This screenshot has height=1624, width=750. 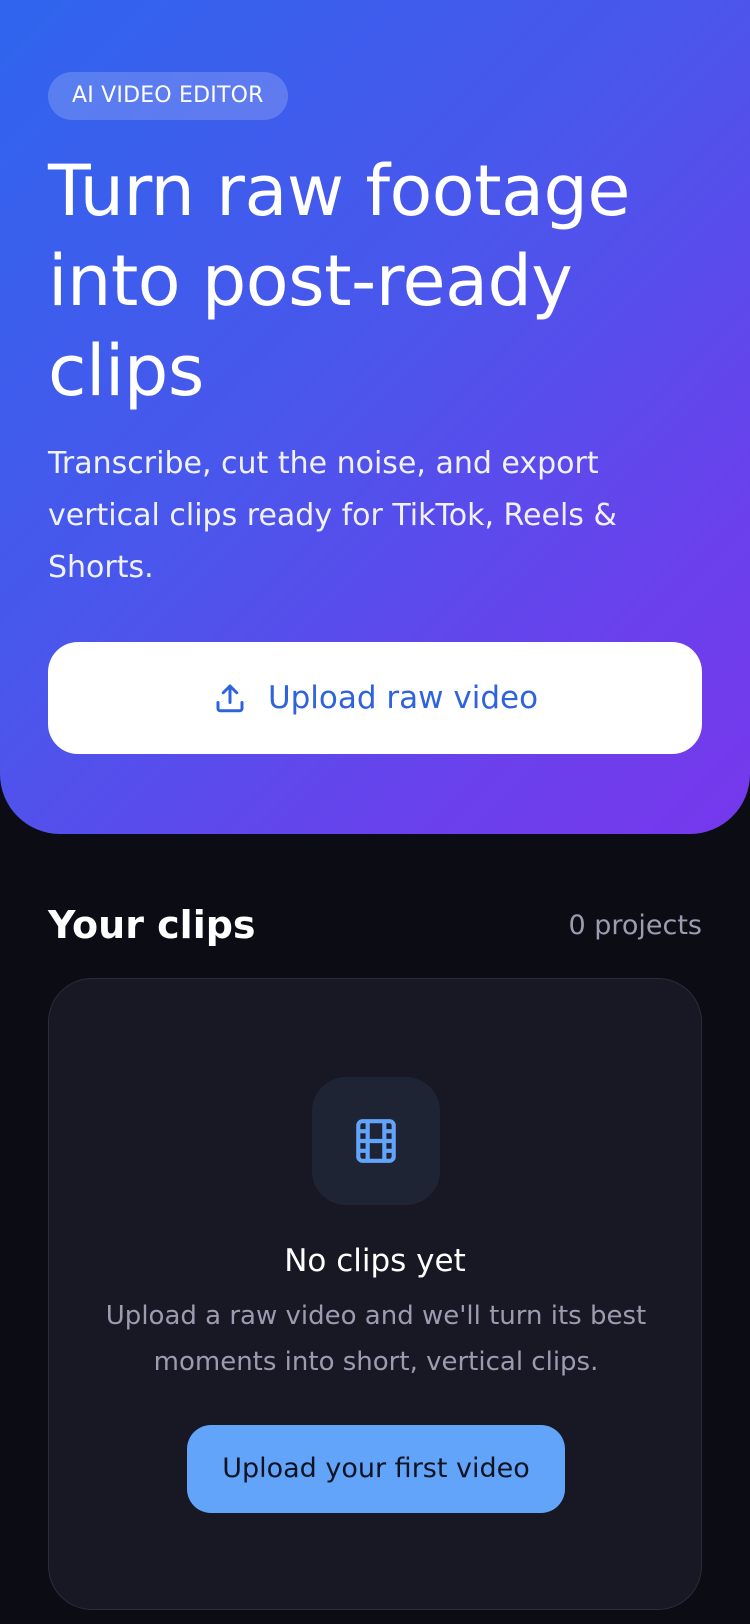 What do you see at coordinates (152, 925) in the screenshot?
I see `section-title: Your clips` at bounding box center [152, 925].